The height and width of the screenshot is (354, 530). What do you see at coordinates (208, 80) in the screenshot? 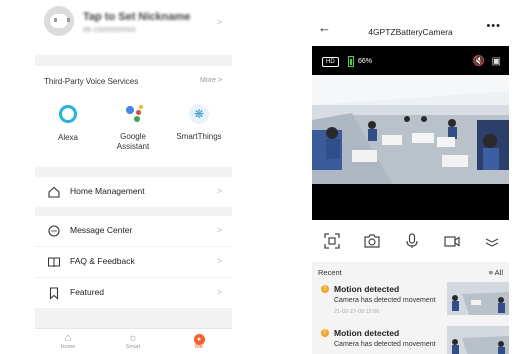
I see `more-label: More` at bounding box center [208, 80].